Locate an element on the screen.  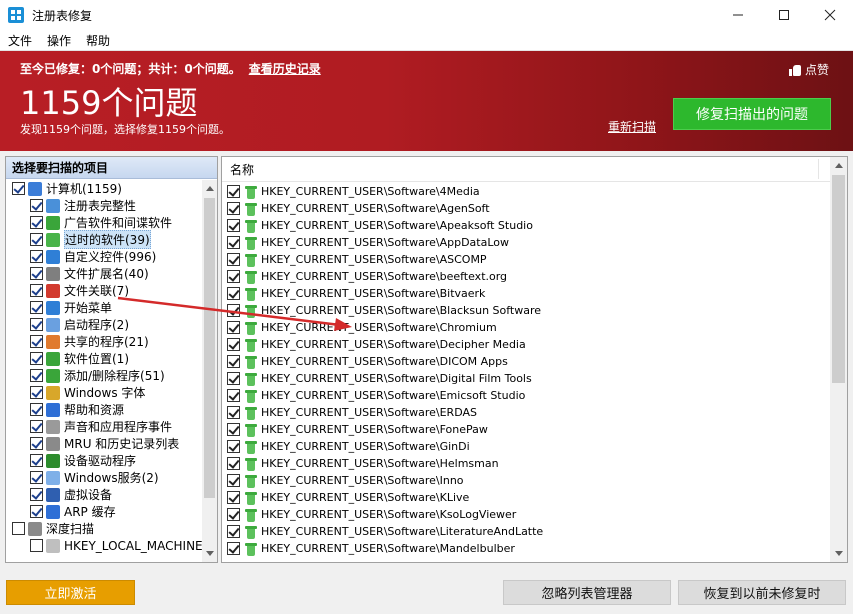
left-scrollbar is located at coordinates (209, 371).